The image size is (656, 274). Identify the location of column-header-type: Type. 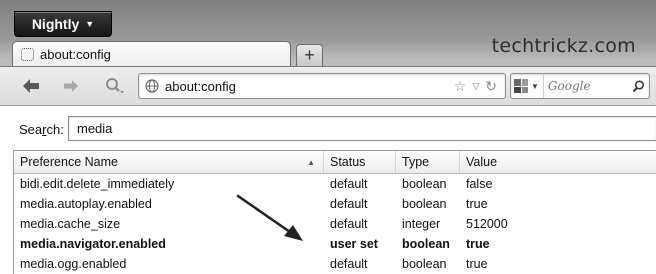
(428, 162).